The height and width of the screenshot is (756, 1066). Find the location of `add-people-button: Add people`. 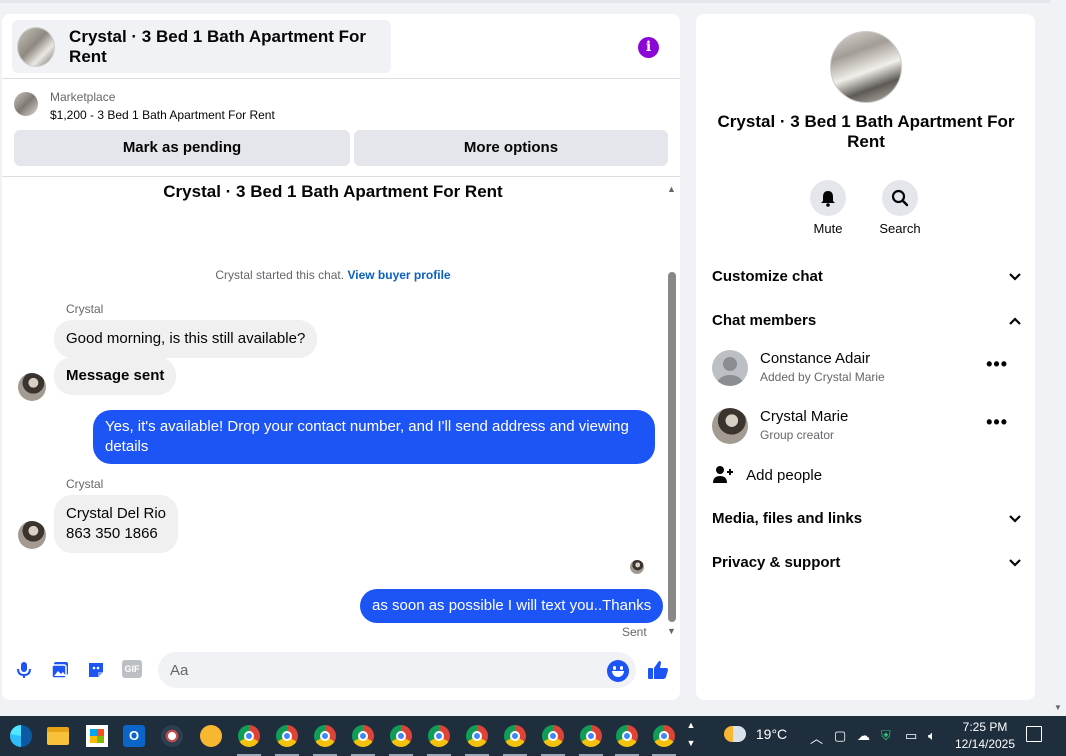

add-people-button: Add people is located at coordinates (767, 474).